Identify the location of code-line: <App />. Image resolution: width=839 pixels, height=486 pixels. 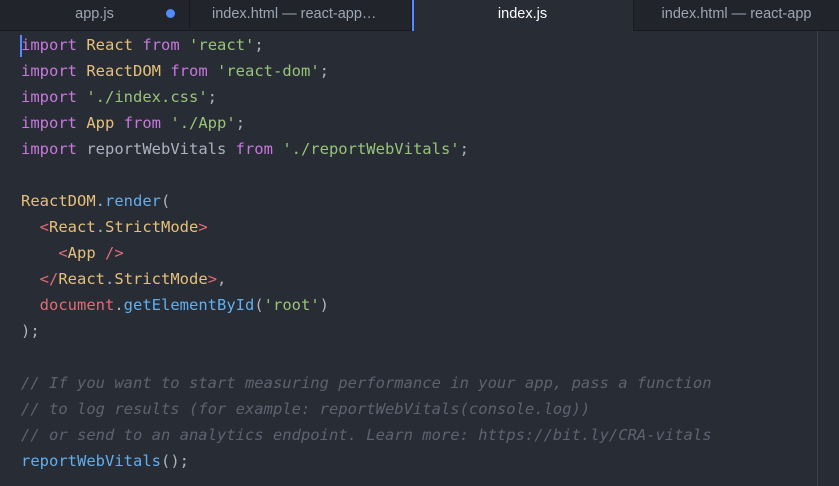
(366, 253).